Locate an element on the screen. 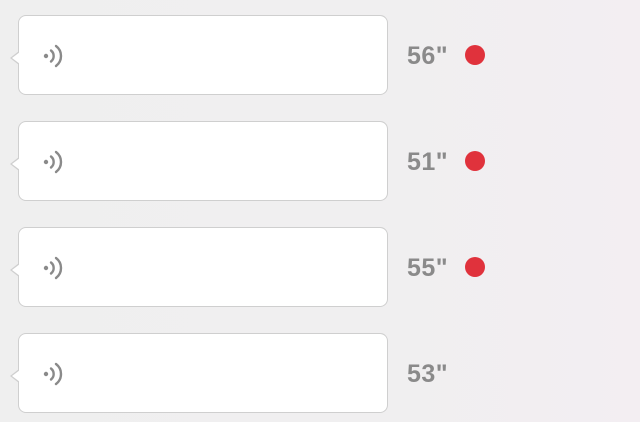  voice-duration: 55" is located at coordinates (428, 268).